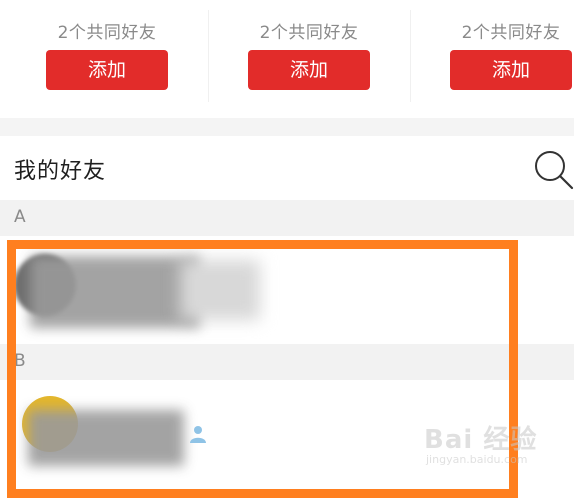  Describe the element at coordinates (20, 217) in the screenshot. I see `section-letter: A` at that location.